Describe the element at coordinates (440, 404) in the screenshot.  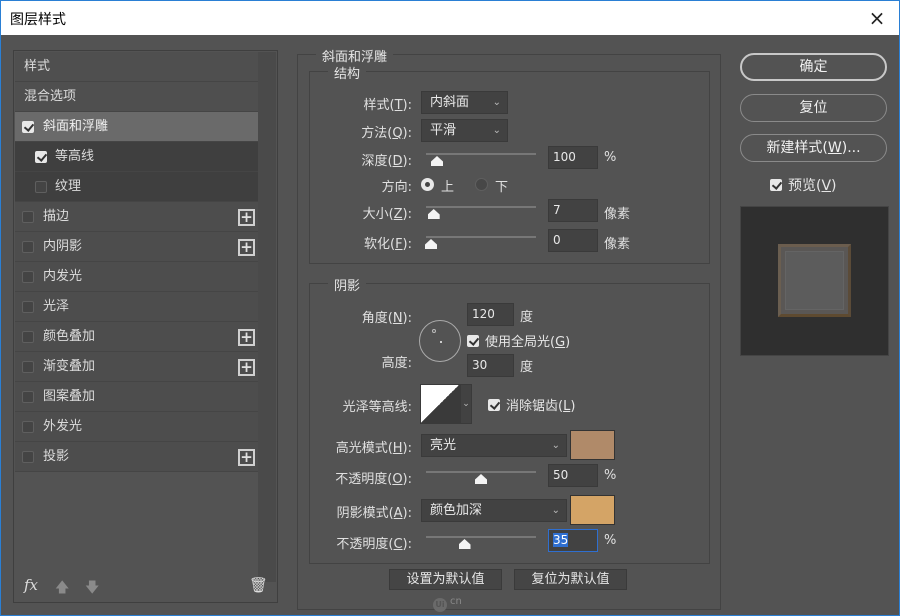
I see `gloss-contour-preview` at that location.